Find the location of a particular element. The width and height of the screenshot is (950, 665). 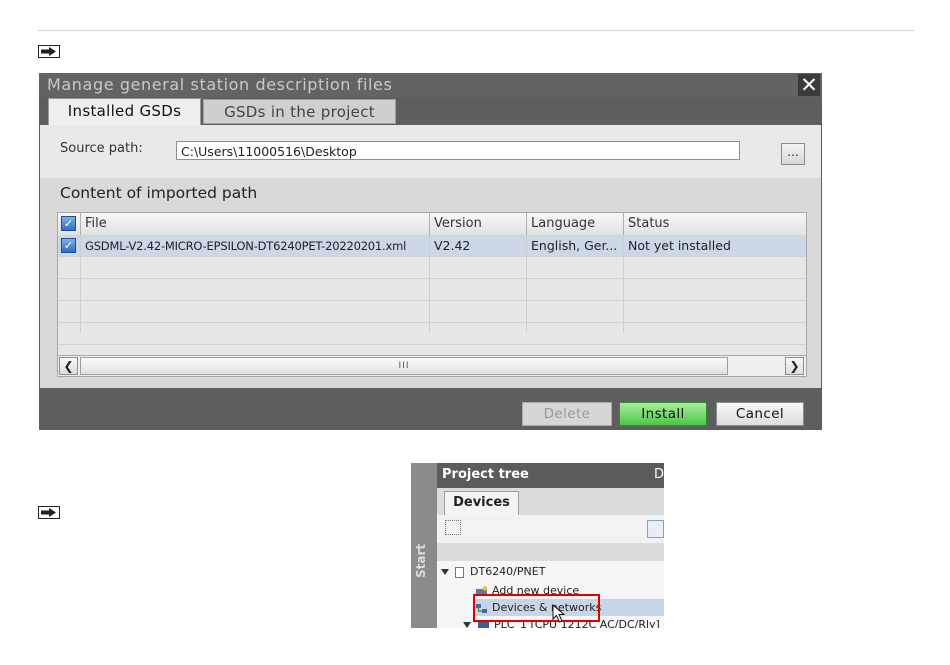

project-tree-spacer is located at coordinates (550, 552).